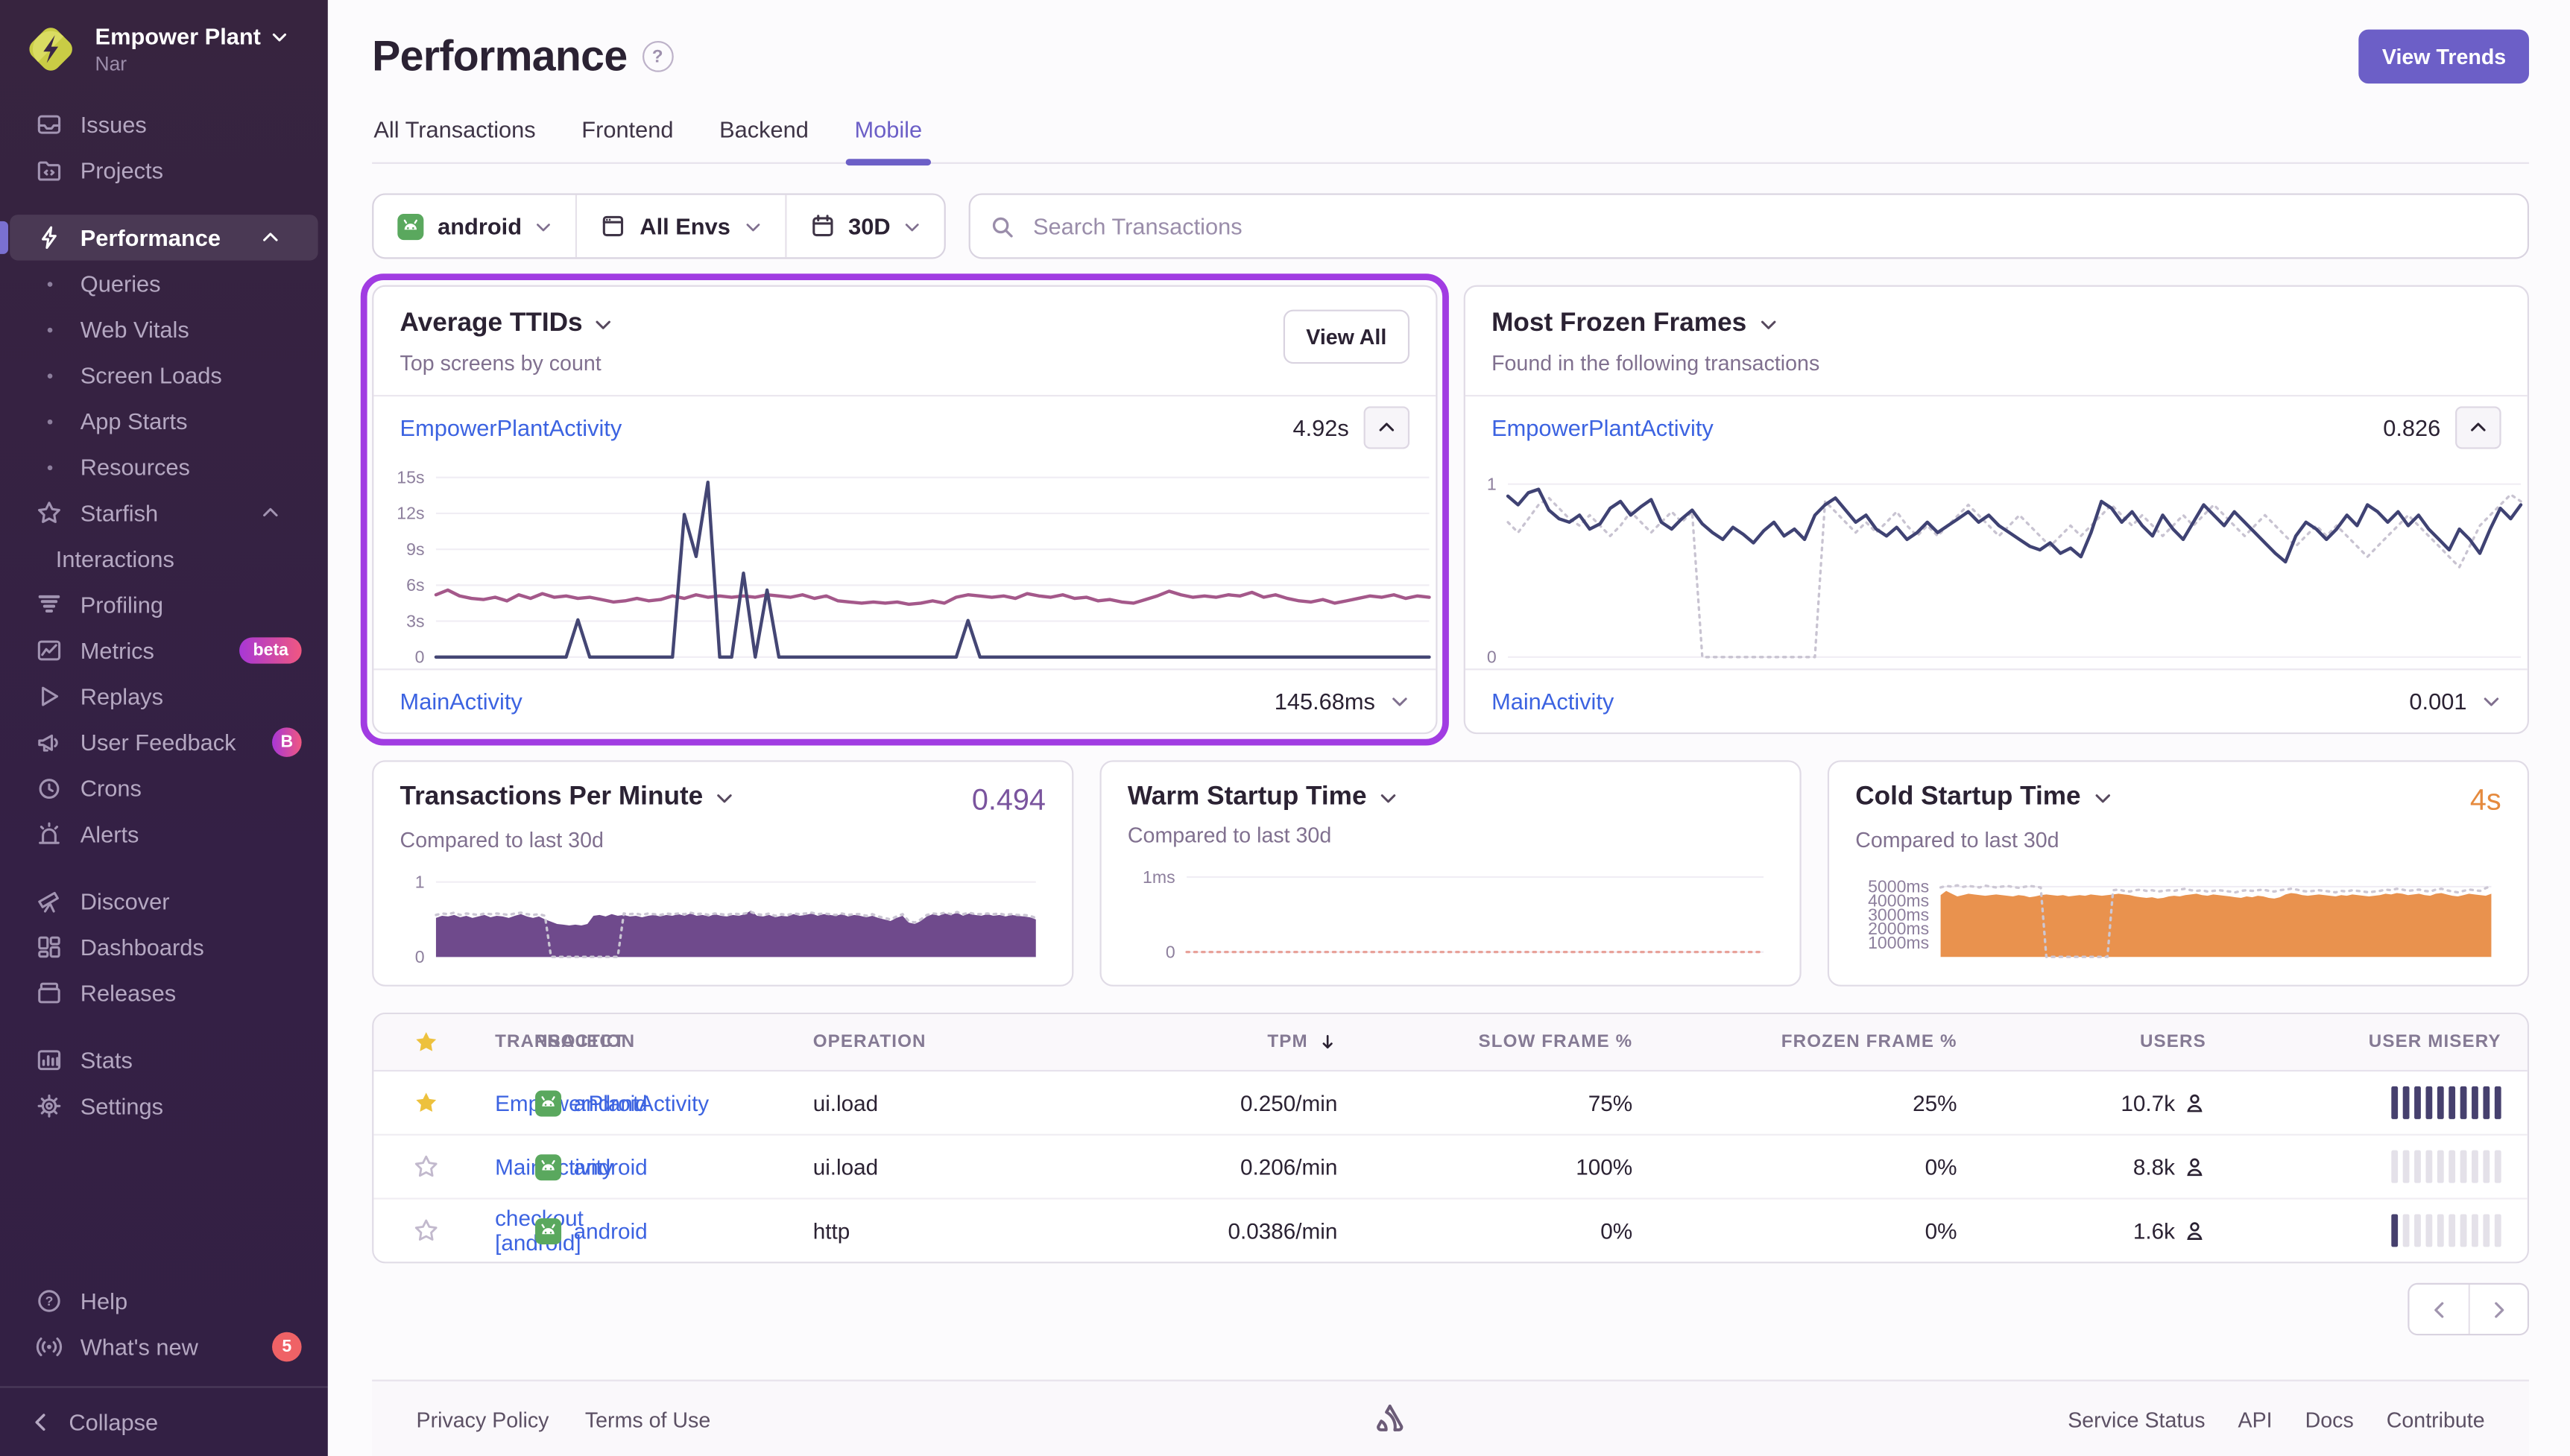  Describe the element at coordinates (680, 226) in the screenshot. I see `environment-filter: All Envs` at that location.